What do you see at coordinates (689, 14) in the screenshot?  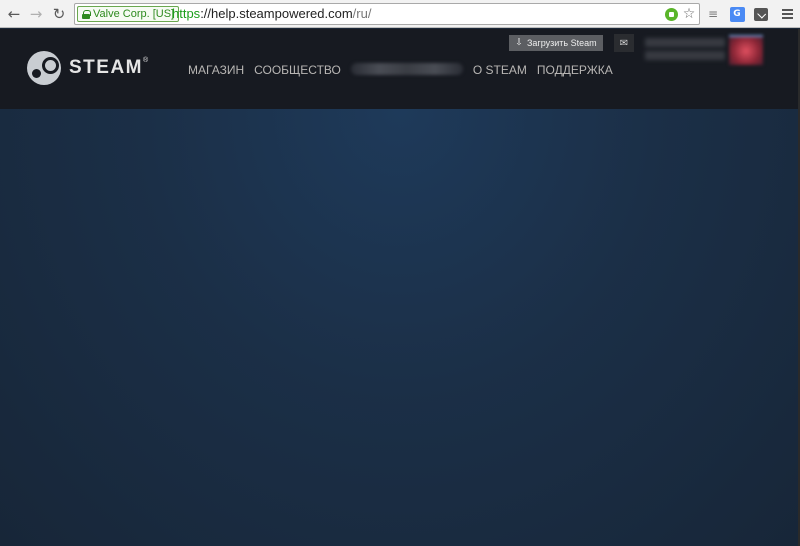 I see `star-icon: ☆` at bounding box center [689, 14].